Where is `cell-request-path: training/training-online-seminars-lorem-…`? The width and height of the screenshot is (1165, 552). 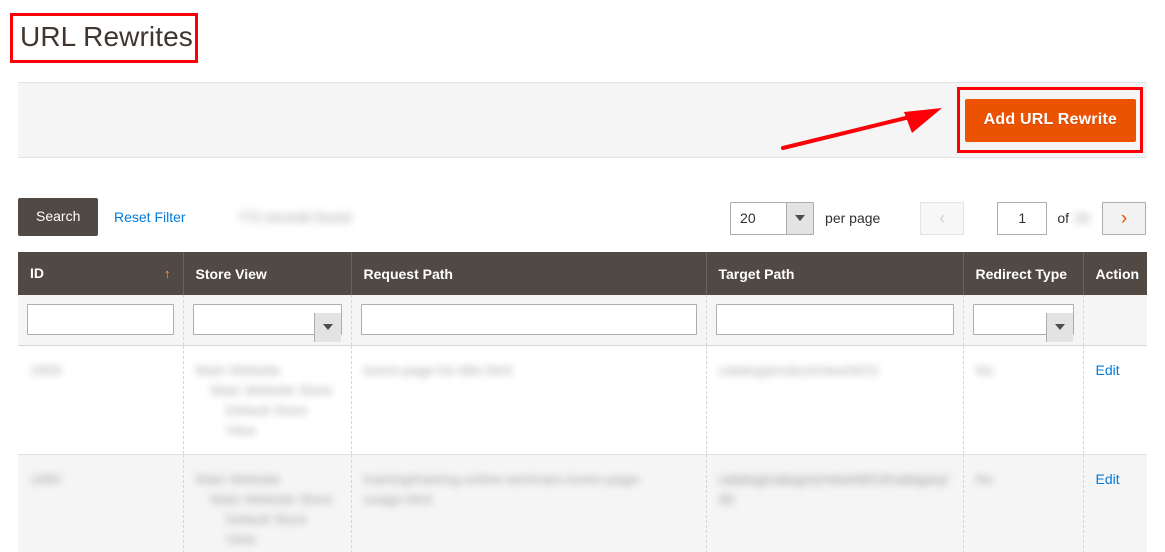 cell-request-path: training/training-online-seminars-lorem-… is located at coordinates (529, 503).